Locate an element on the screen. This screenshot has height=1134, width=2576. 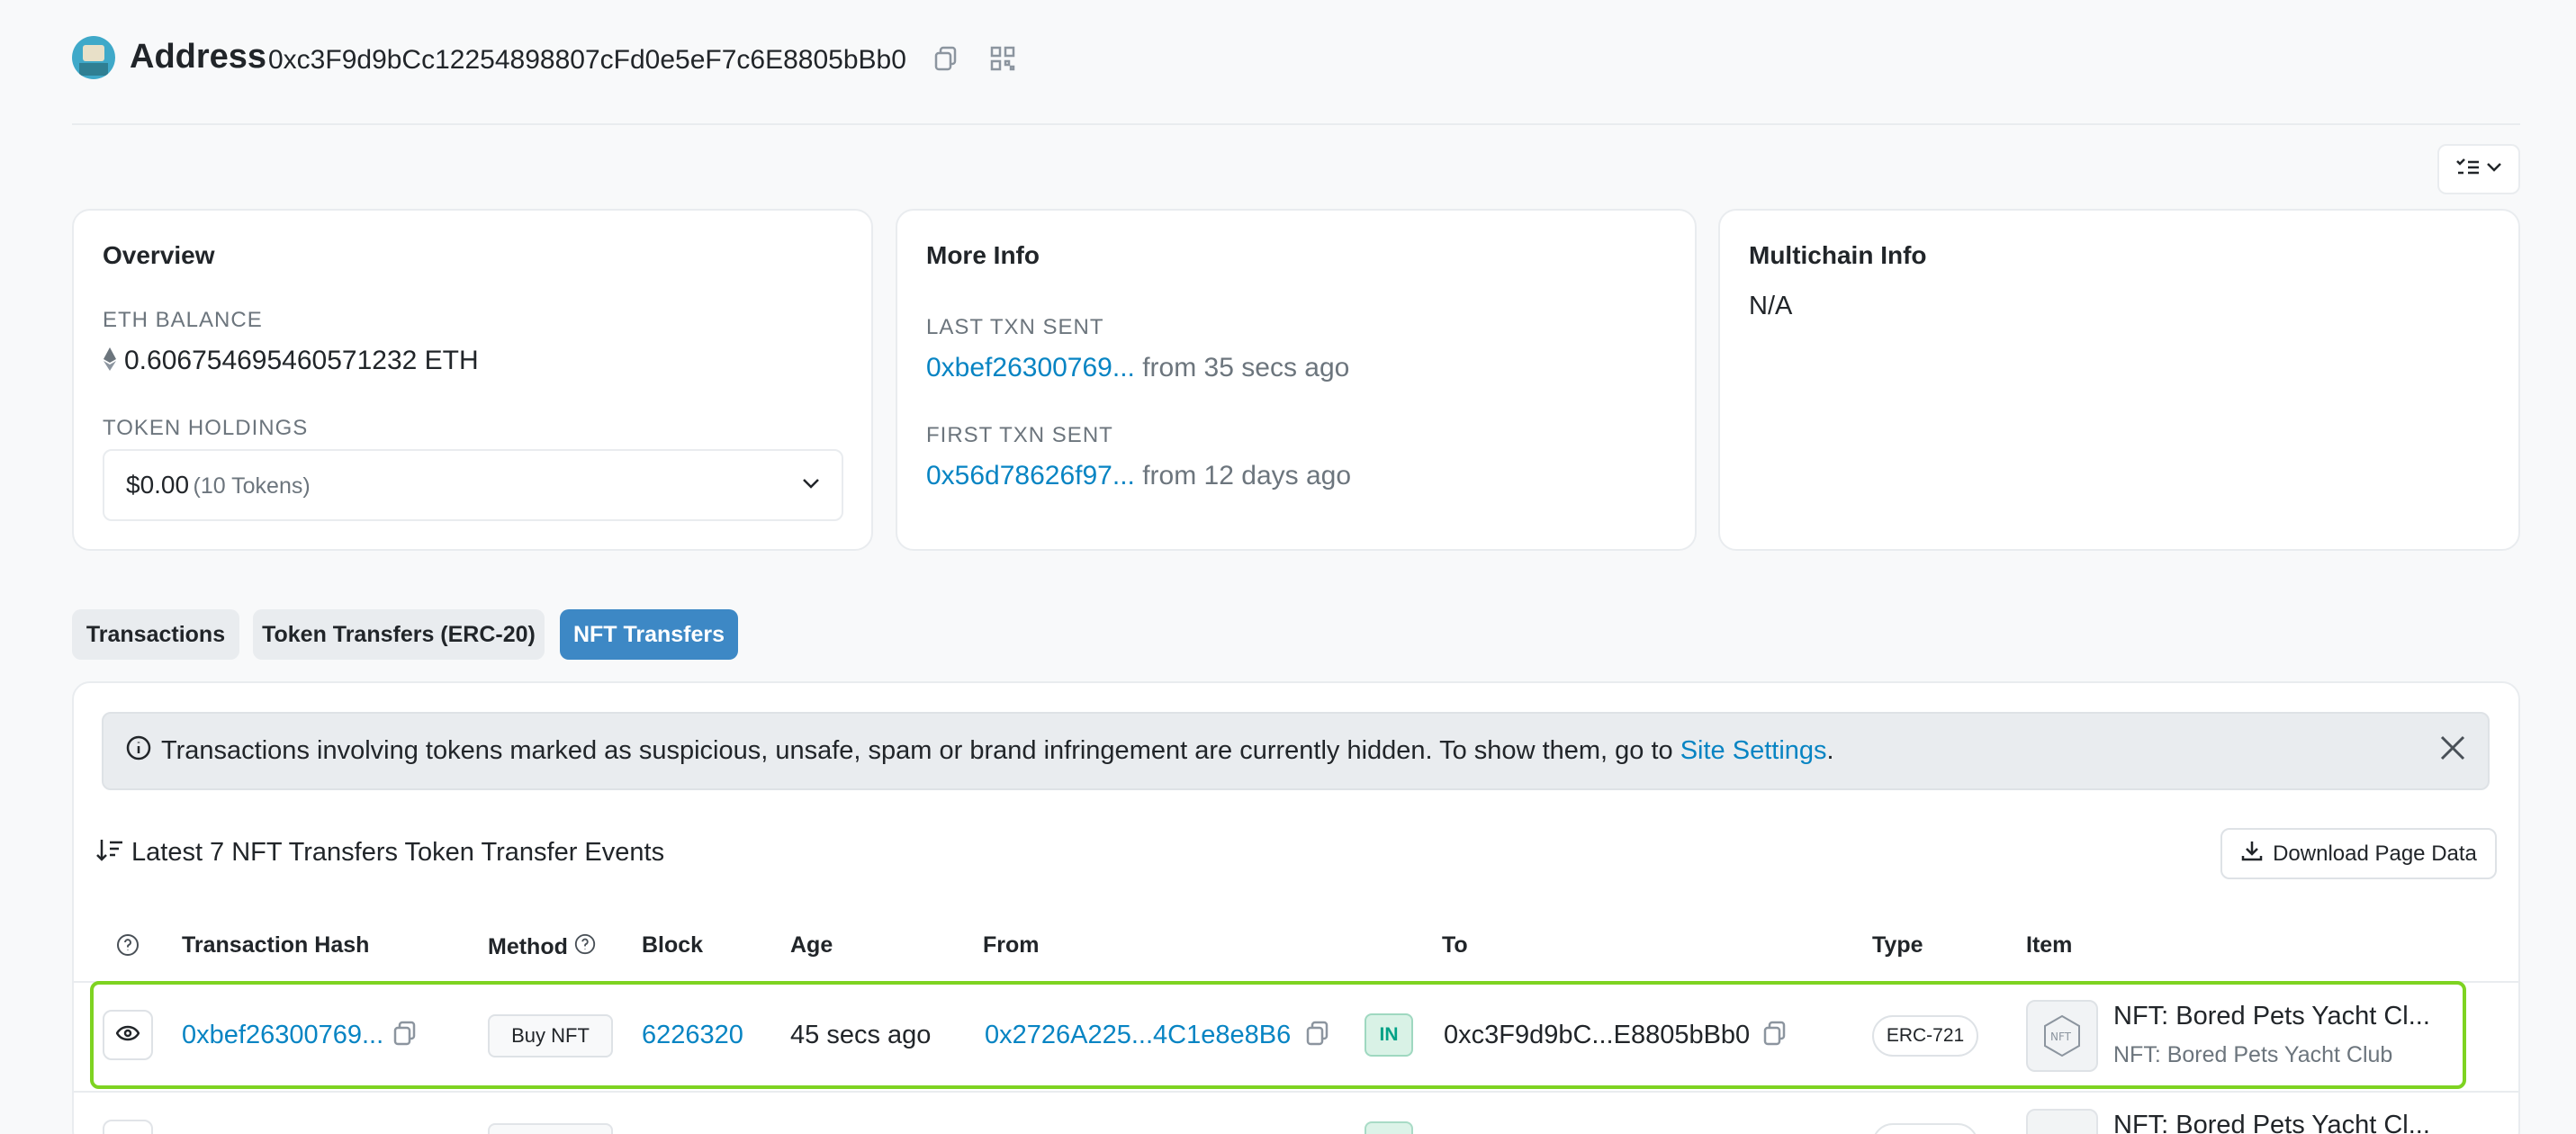
col-item: Item is located at coordinates (2049, 945).